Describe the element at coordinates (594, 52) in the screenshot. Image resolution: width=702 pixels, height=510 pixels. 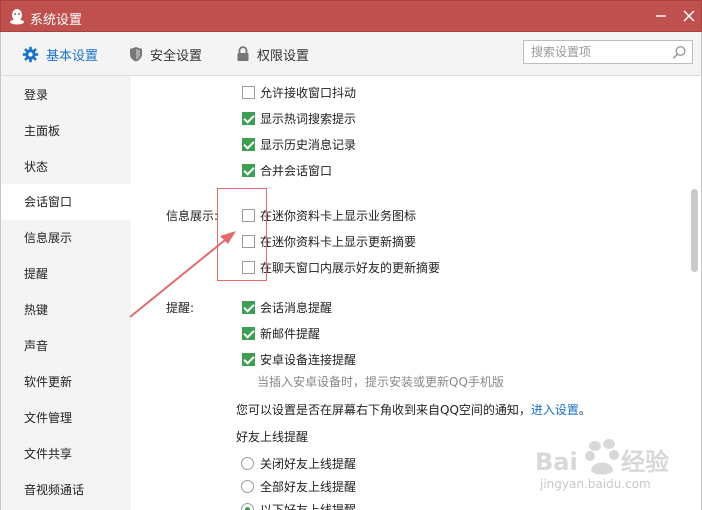
I see `search-input` at that location.